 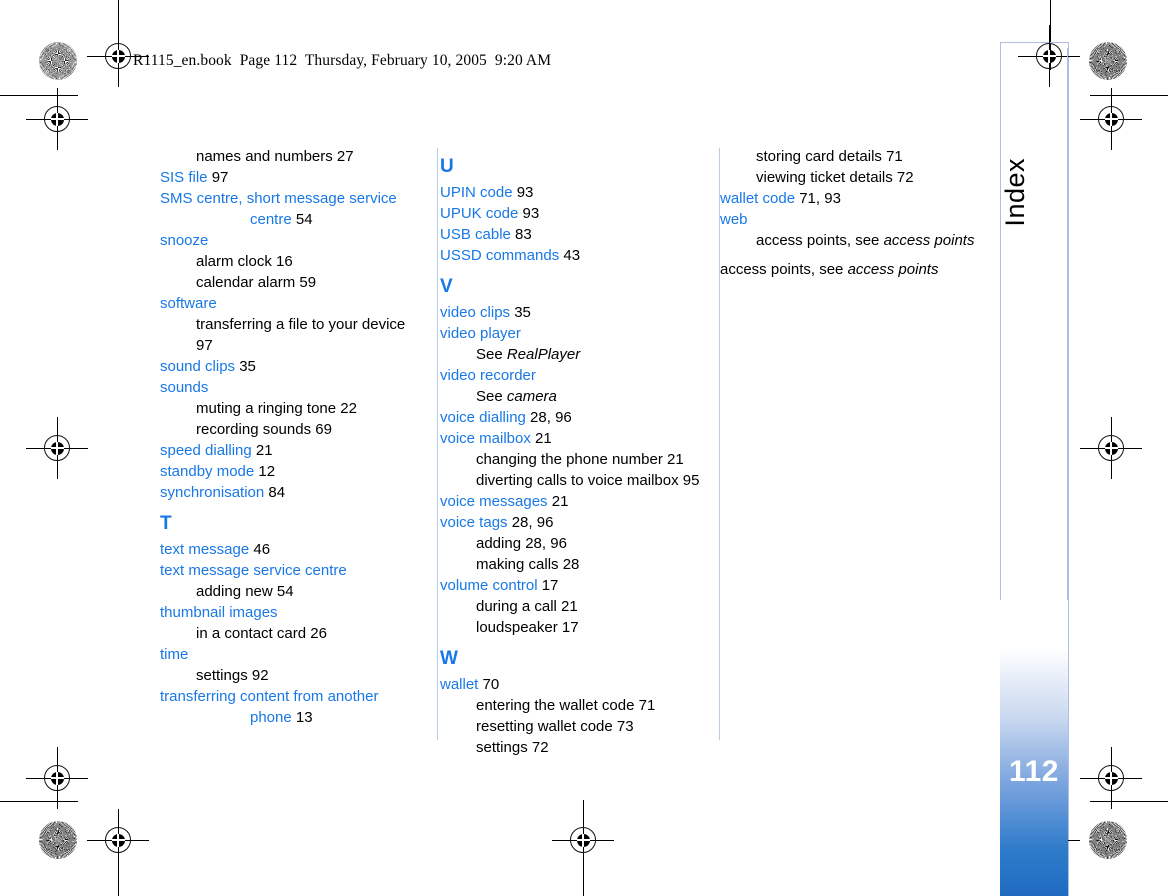 I want to click on index-subentry: during a call 21, so click(x=572, y=606).